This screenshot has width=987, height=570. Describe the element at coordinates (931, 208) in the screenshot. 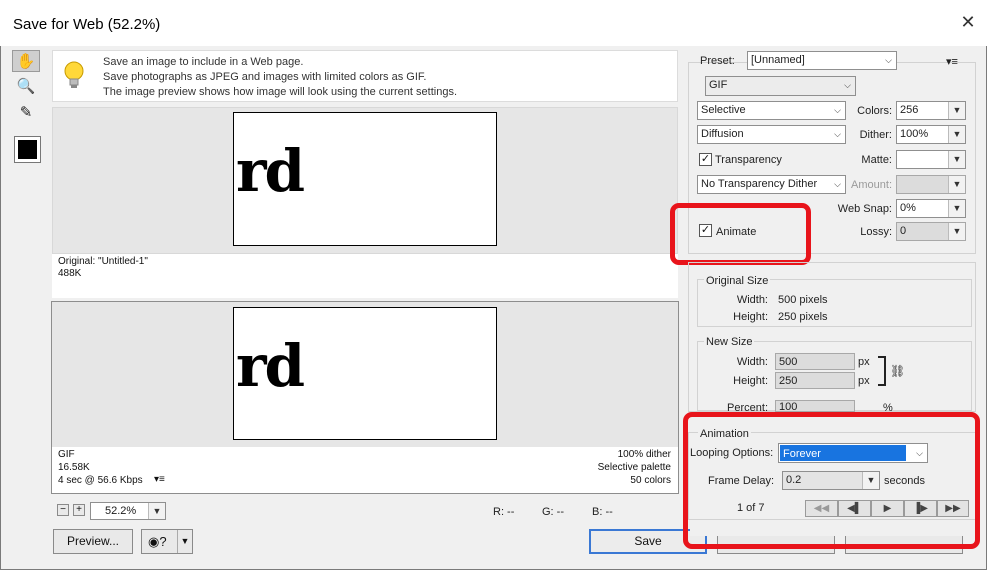

I see `websnap-field: 0% ▼` at that location.